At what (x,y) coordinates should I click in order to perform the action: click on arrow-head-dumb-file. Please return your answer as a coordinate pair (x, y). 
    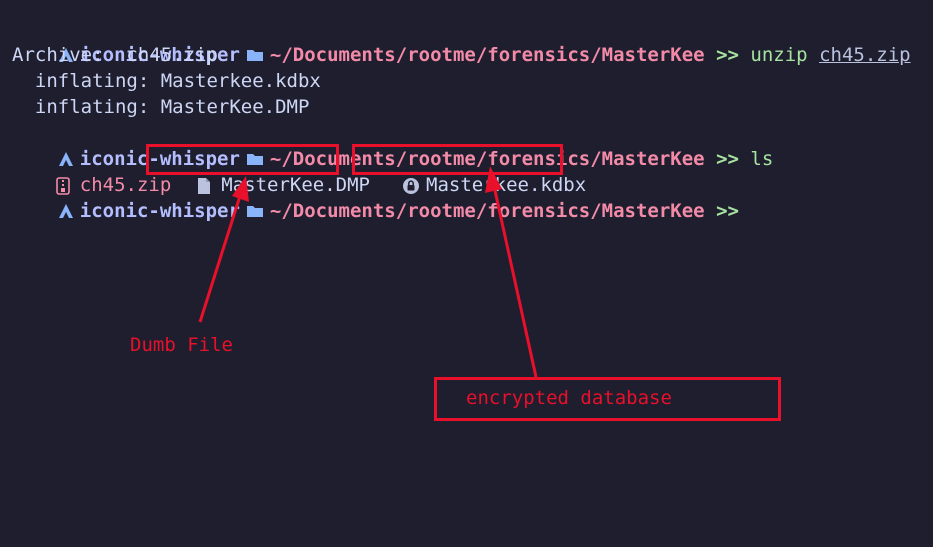
    Looking at the image, I should click on (240, 189).